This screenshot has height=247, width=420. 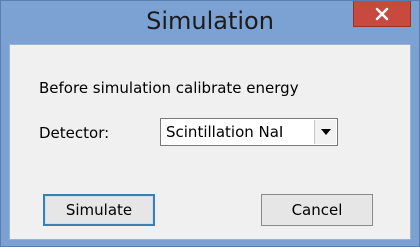 What do you see at coordinates (99, 210) in the screenshot?
I see `simulate-button: Simulate` at bounding box center [99, 210].